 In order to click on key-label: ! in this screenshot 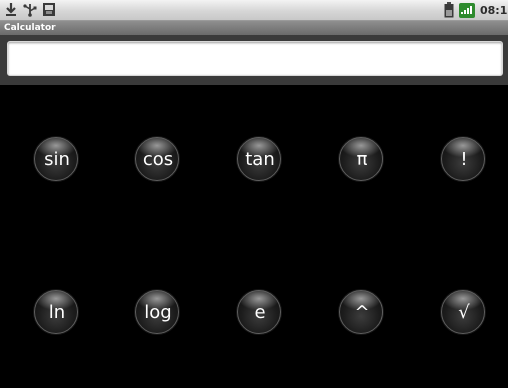, I will do `click(464, 159)`.